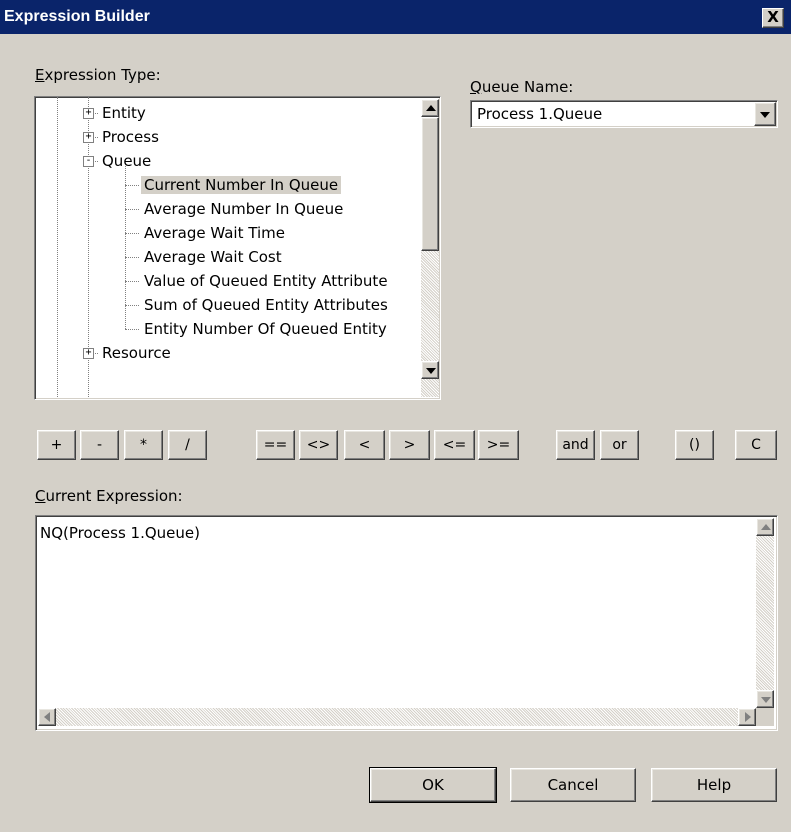  Describe the element at coordinates (40, 496) in the screenshot. I see `current-expression-accel: C` at that location.